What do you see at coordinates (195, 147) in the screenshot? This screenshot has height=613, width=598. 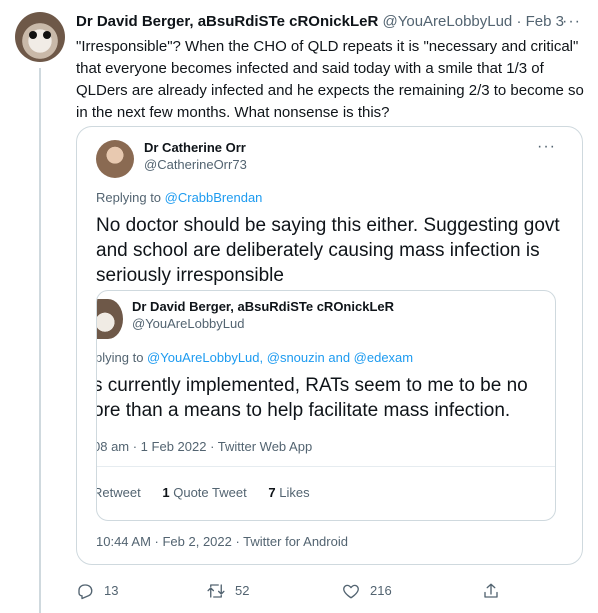 I see `quoted-author-name: Dr Catherine Orr` at bounding box center [195, 147].